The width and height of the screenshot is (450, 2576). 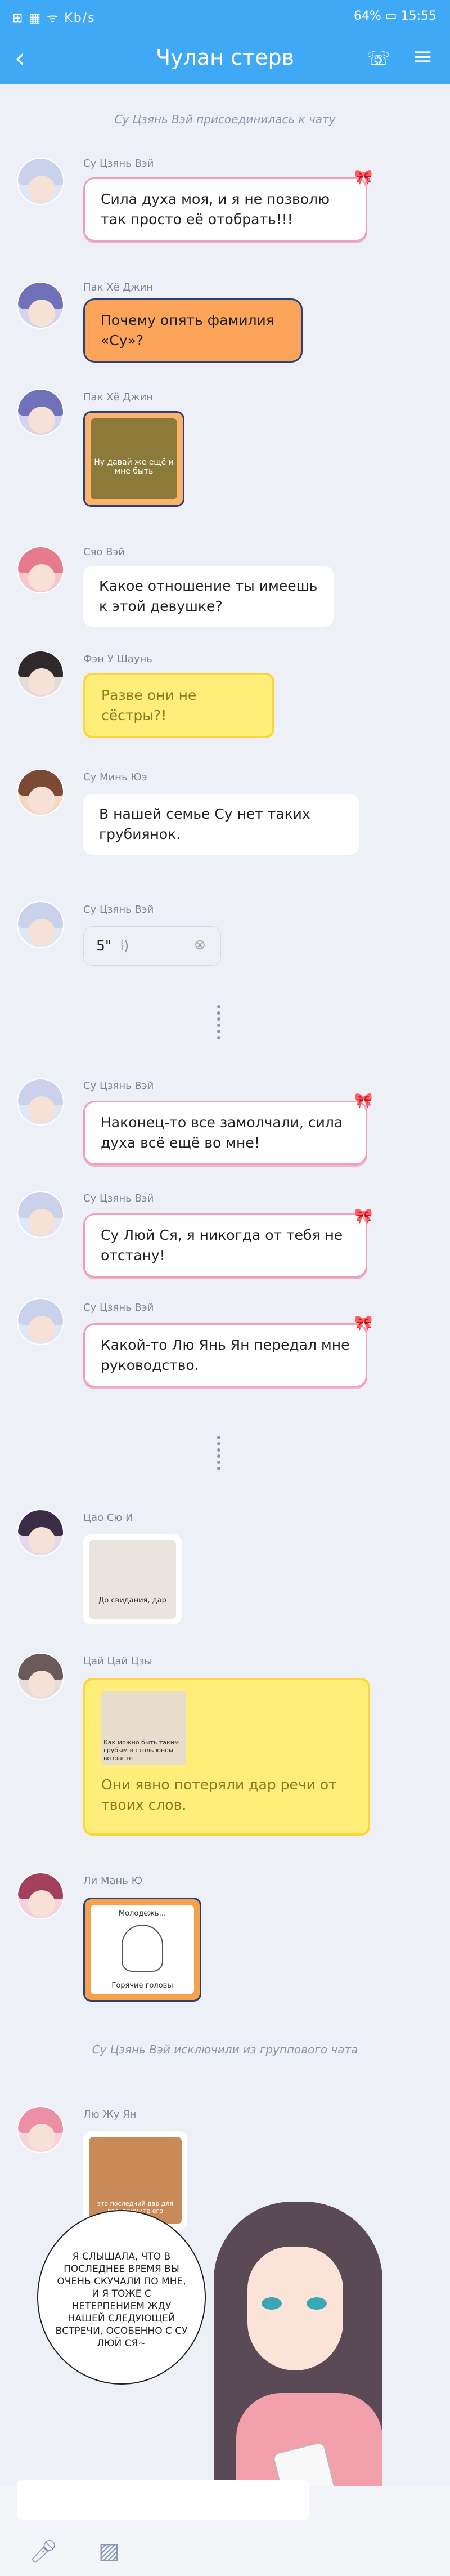 What do you see at coordinates (221, 824) in the screenshot?
I see `message-bubble: В нашей семье Су нет таких грубиянок.` at bounding box center [221, 824].